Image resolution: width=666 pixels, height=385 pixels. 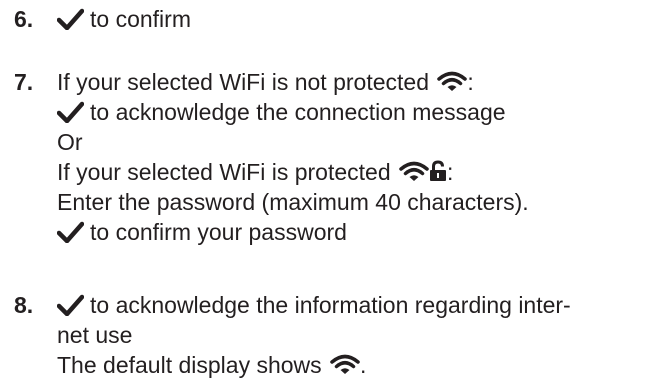 I want to click on step-line: Or, so click(x=357, y=142).